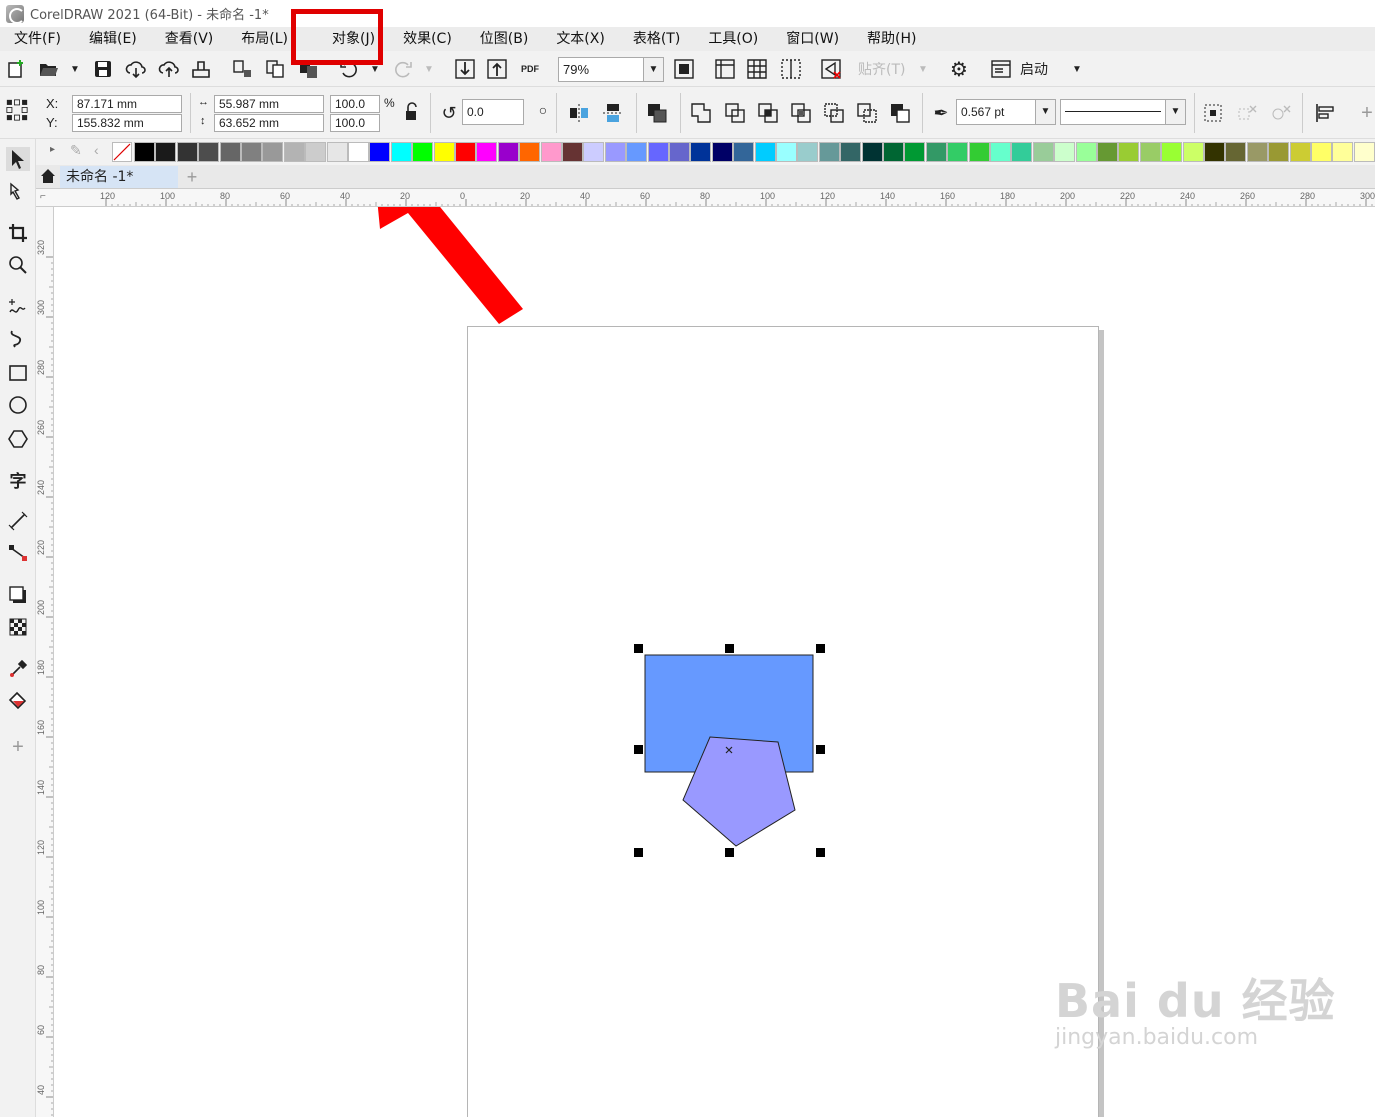  Describe the element at coordinates (18, 747) in the screenshot. I see `add-tool-icon: +` at that location.